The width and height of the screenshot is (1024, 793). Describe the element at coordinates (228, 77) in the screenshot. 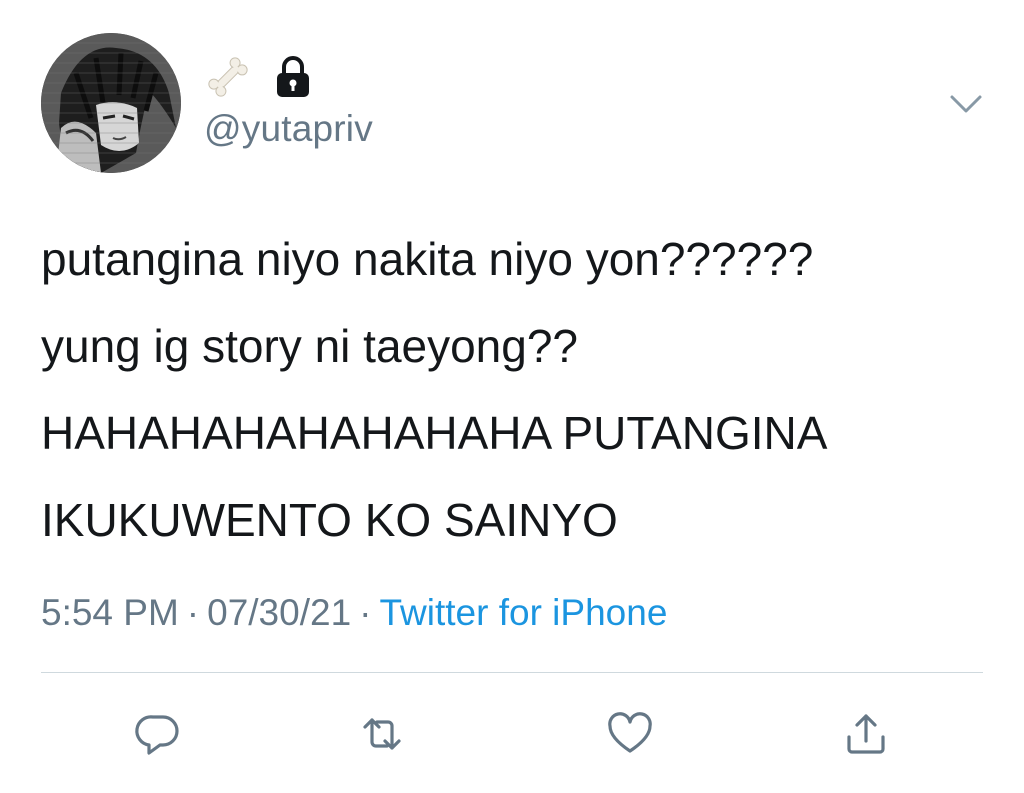

I see `bone-emoji-icon` at that location.